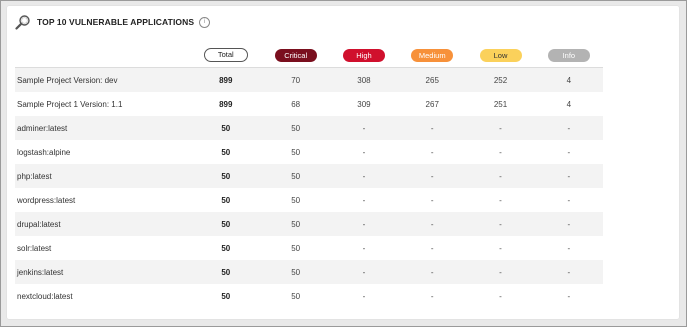 This screenshot has width=687, height=327. Describe the element at coordinates (309, 296) in the screenshot. I see `table-row: nextcloud:latest 50 50 - - - -` at that location.